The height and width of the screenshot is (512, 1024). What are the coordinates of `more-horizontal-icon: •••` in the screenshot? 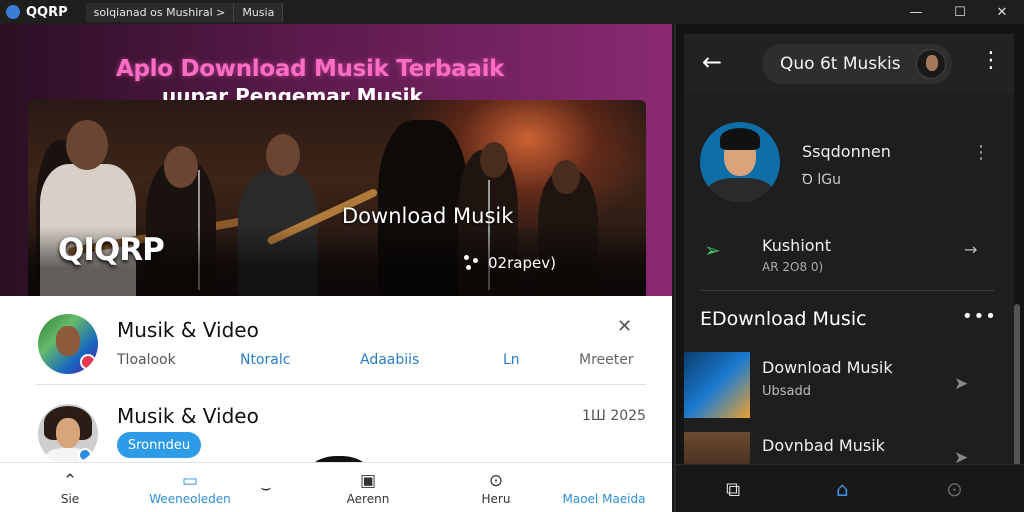 It's located at (979, 316).